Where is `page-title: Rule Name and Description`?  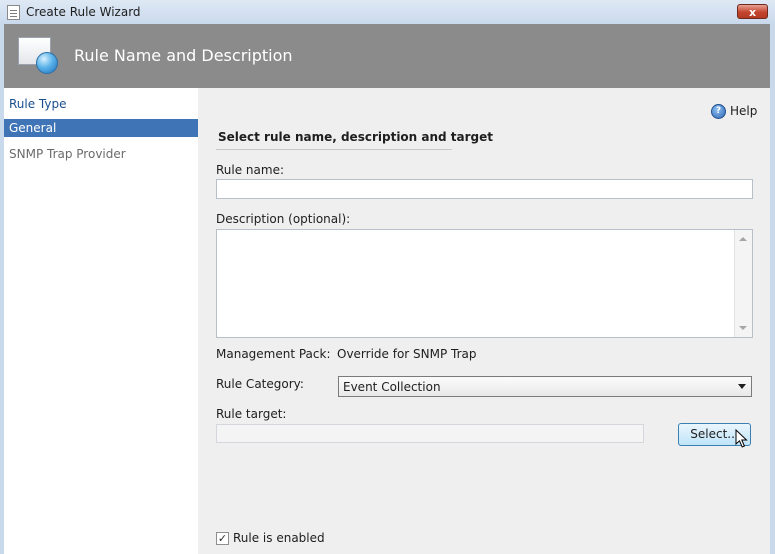
page-title: Rule Name and Description is located at coordinates (183, 55).